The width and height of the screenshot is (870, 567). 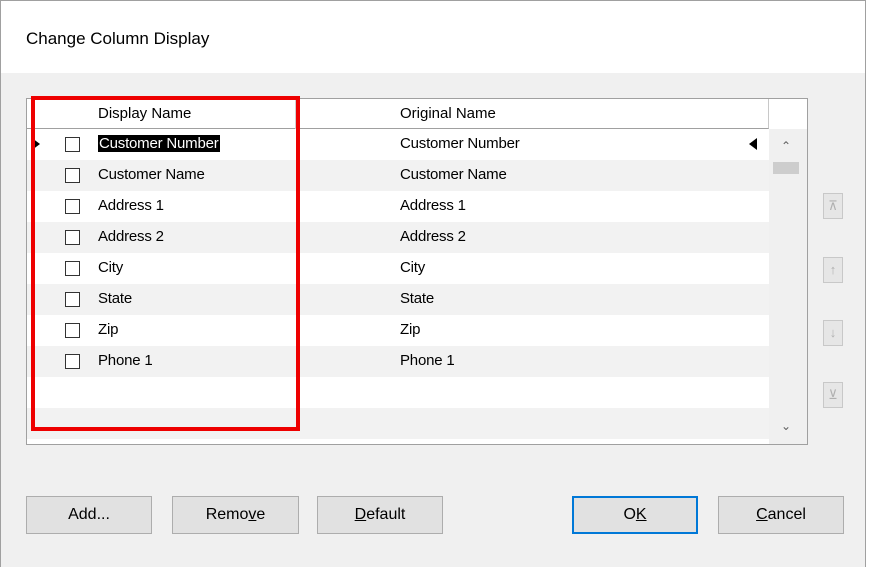 What do you see at coordinates (410, 329) in the screenshot?
I see `original-name-cell: Zip` at bounding box center [410, 329].